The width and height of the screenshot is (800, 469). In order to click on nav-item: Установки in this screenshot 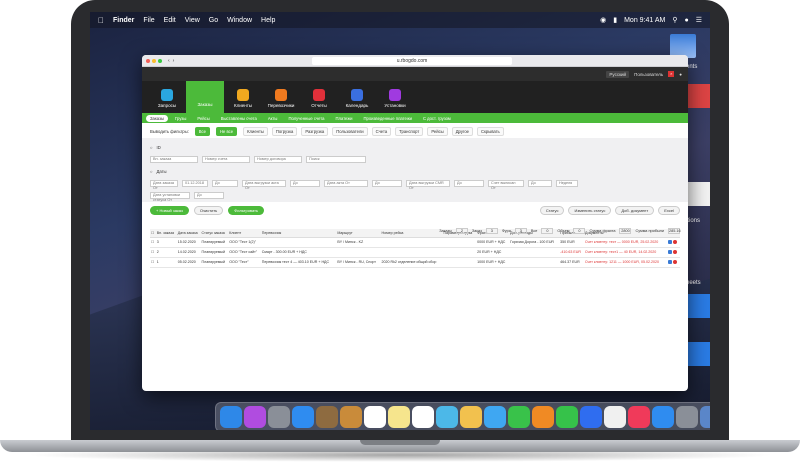, I will do `click(395, 98)`.